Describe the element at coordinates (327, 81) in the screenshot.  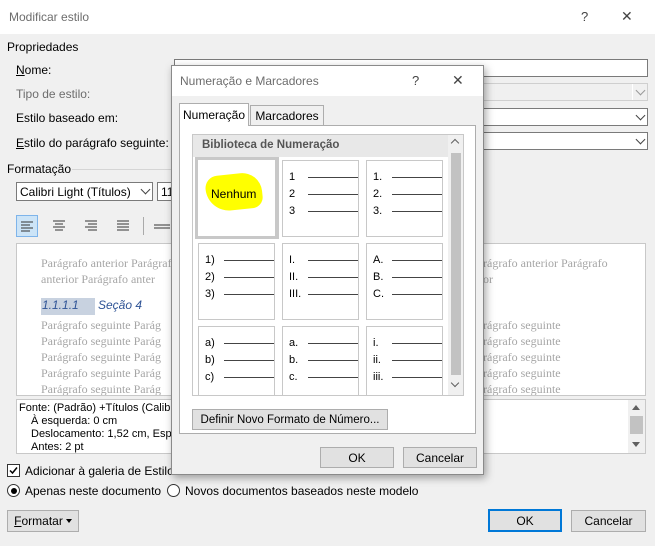
I see `numbering-title-bar: Numeração e Marcadores ? ✕` at that location.